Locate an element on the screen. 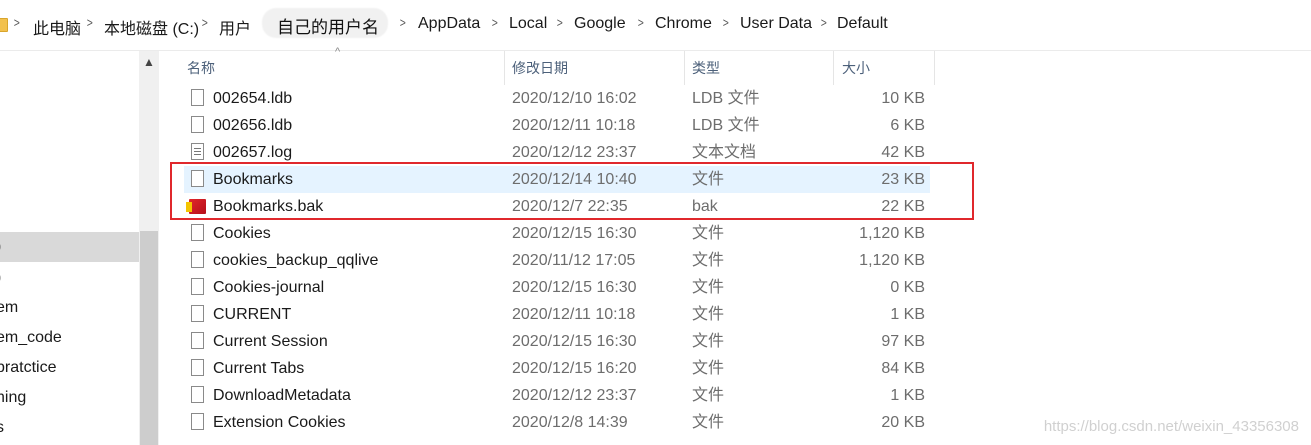 This screenshot has width=1311, height=445. file-row: DownloadMetadata 2020/12/12 23:37 文件 1 KB is located at coordinates (557, 395).